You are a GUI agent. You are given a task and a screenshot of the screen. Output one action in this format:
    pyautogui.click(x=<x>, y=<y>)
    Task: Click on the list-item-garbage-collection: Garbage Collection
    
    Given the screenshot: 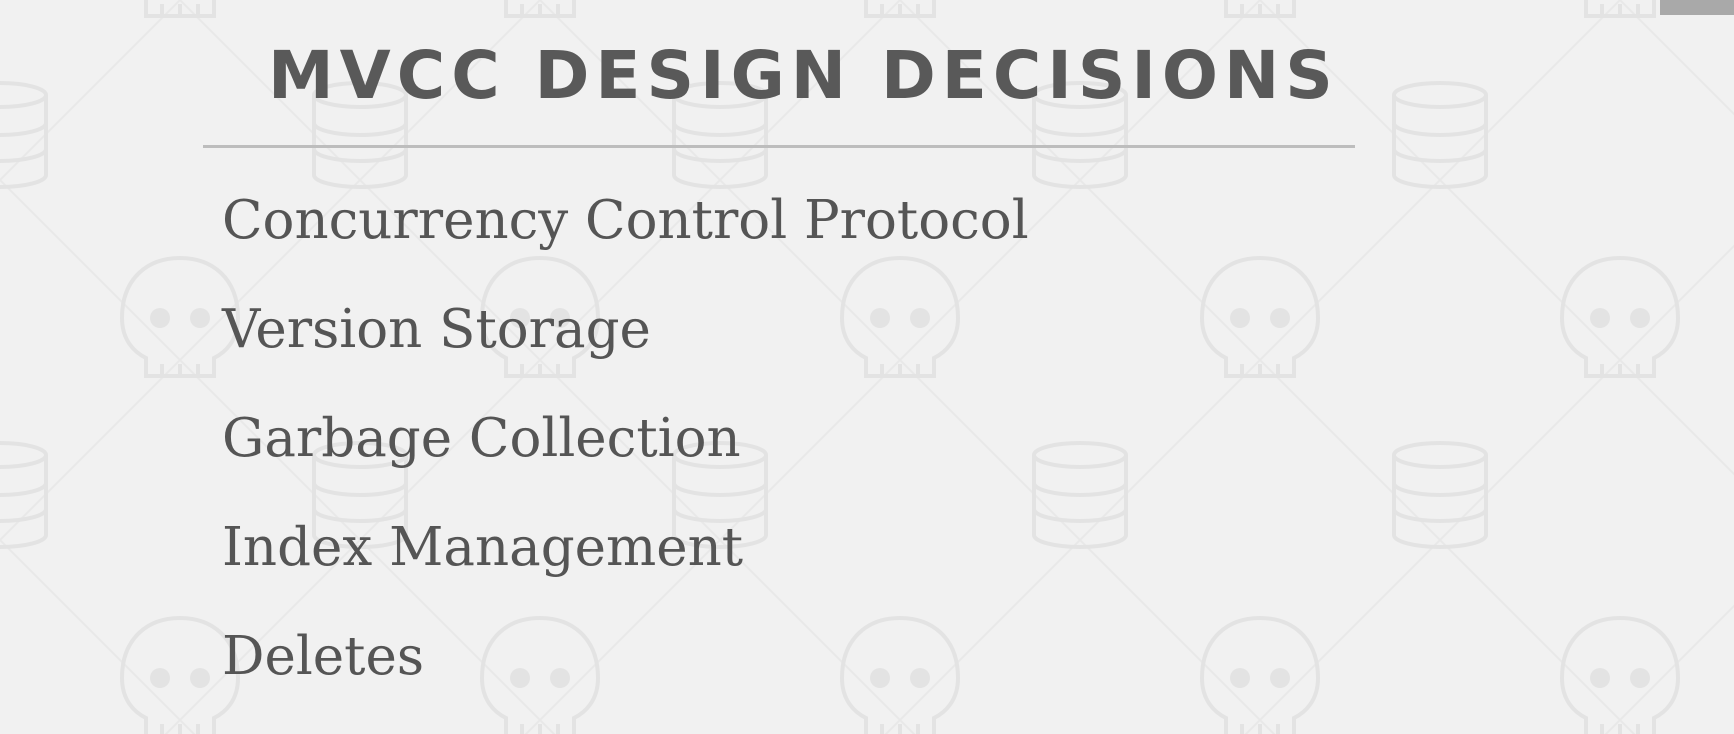 What is the action you would take?
    pyautogui.click(x=481, y=438)
    